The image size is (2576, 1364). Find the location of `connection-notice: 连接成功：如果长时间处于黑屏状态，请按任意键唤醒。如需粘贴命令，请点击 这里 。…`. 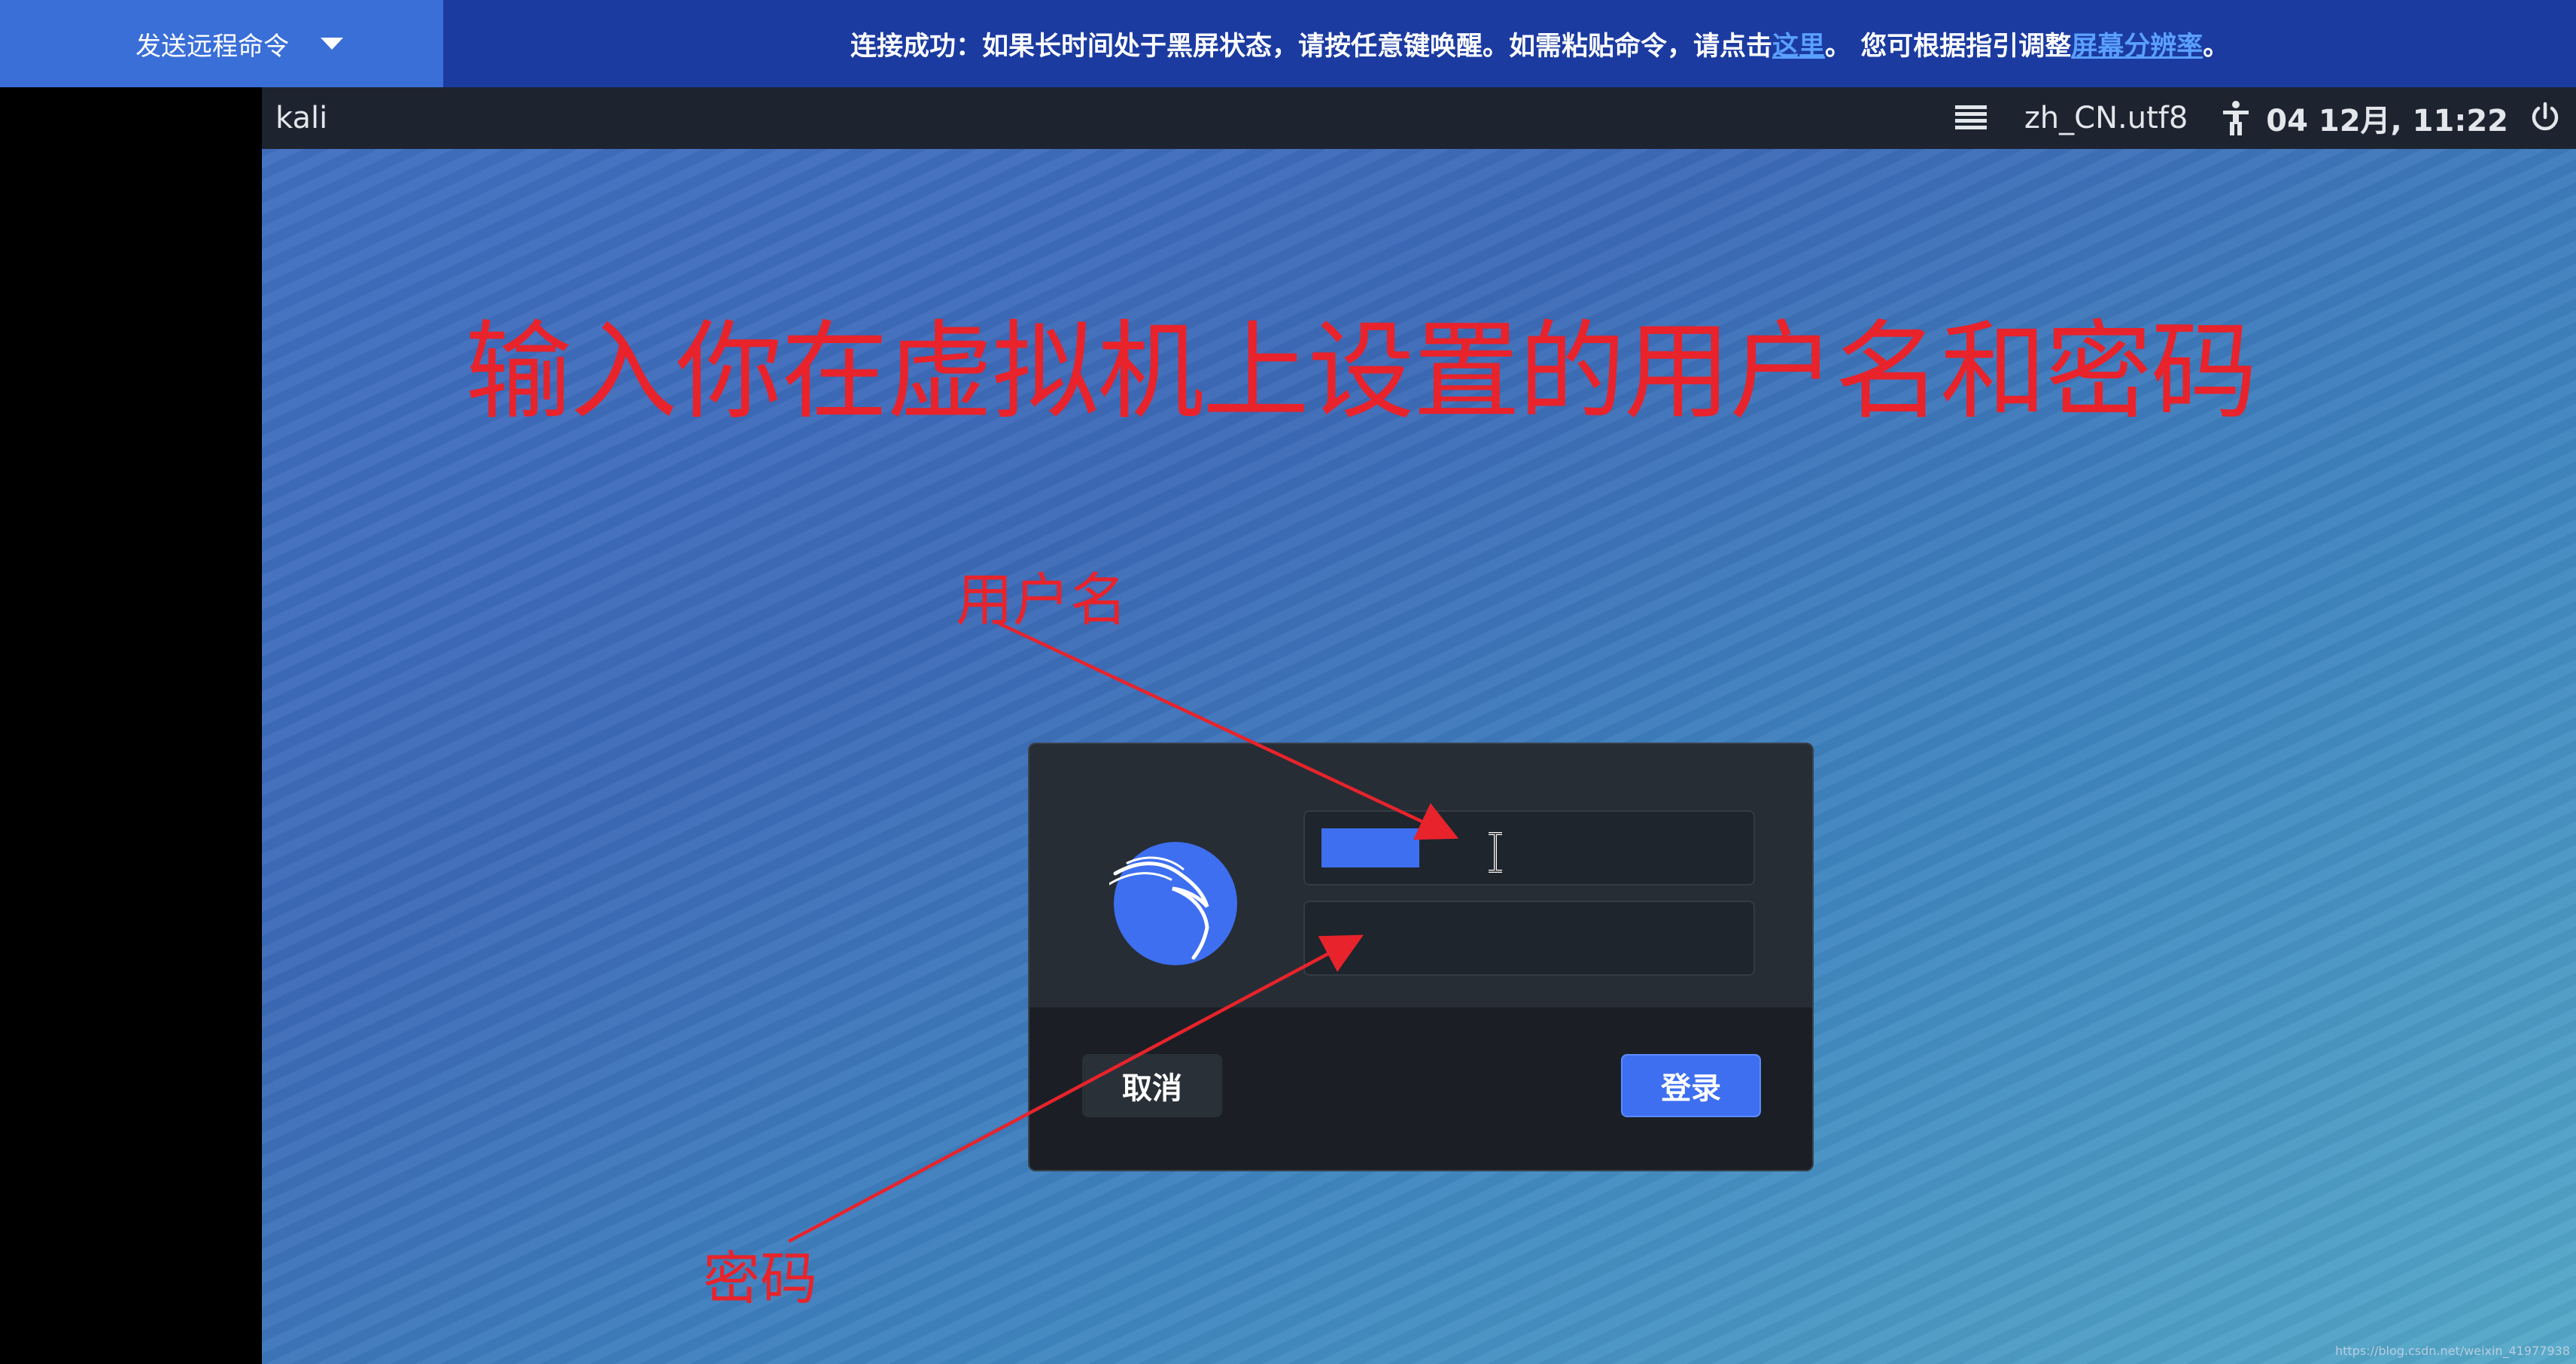

connection-notice: 连接成功：如果长时间处于黑屏状态，请按任意键唤醒。如需粘贴命令，请点击 这里 。… is located at coordinates (1539, 43).